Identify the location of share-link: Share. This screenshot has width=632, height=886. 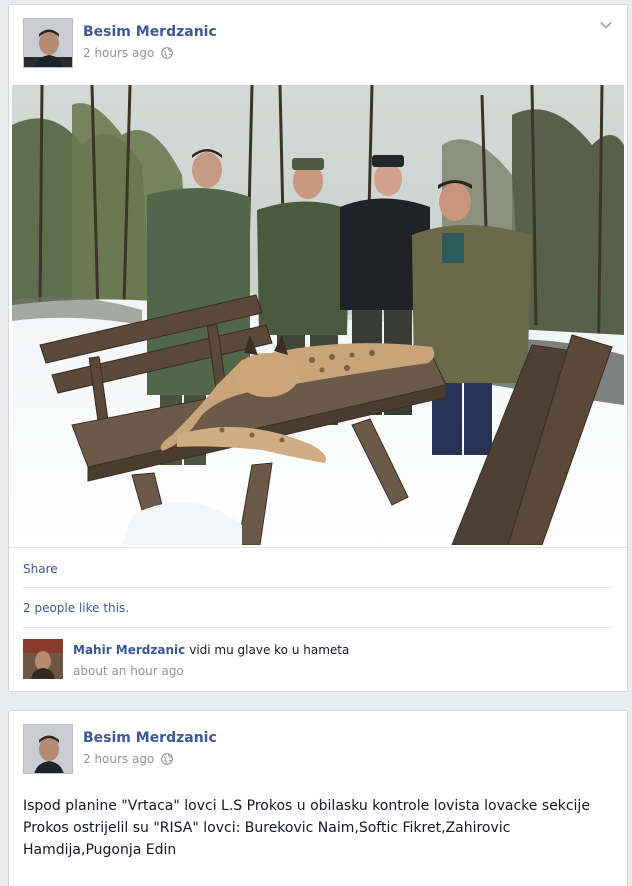
(40, 569).